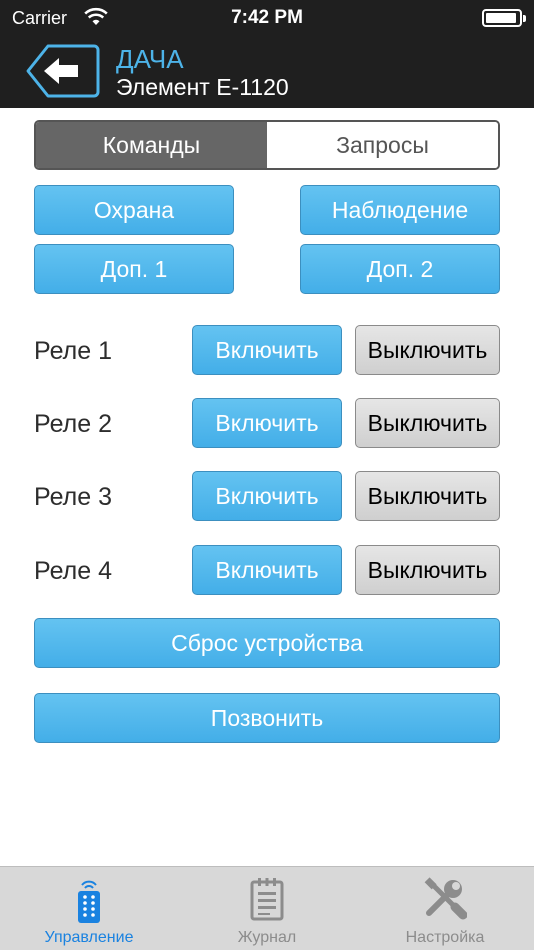  What do you see at coordinates (267, 899) in the screenshot?
I see `notepad-icon` at bounding box center [267, 899].